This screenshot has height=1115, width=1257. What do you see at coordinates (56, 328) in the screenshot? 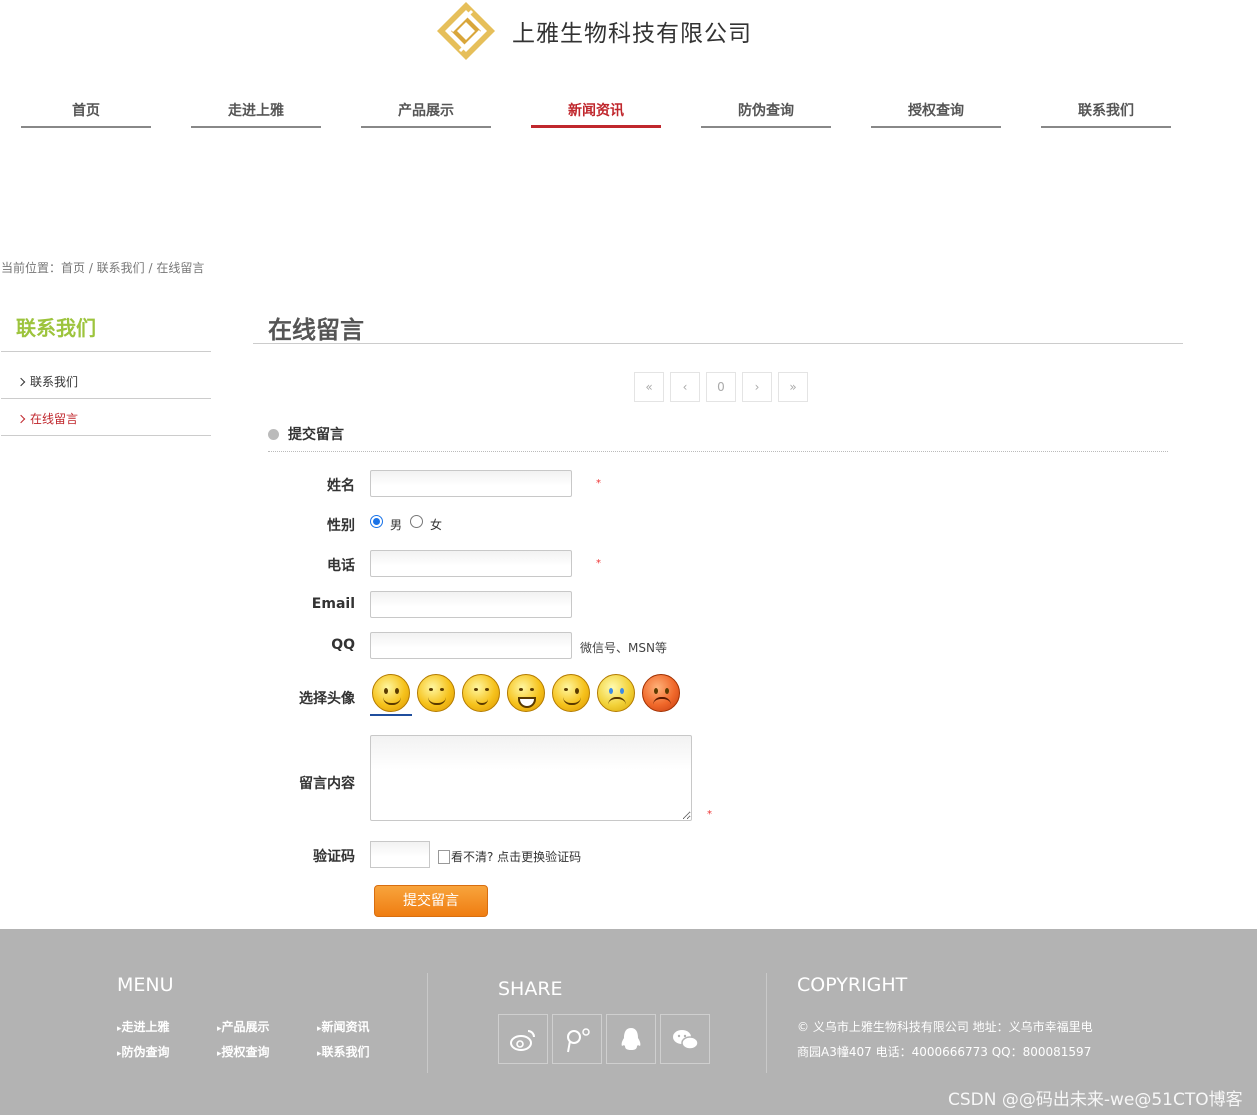
I see `sidebar-title: 联系我们` at bounding box center [56, 328].